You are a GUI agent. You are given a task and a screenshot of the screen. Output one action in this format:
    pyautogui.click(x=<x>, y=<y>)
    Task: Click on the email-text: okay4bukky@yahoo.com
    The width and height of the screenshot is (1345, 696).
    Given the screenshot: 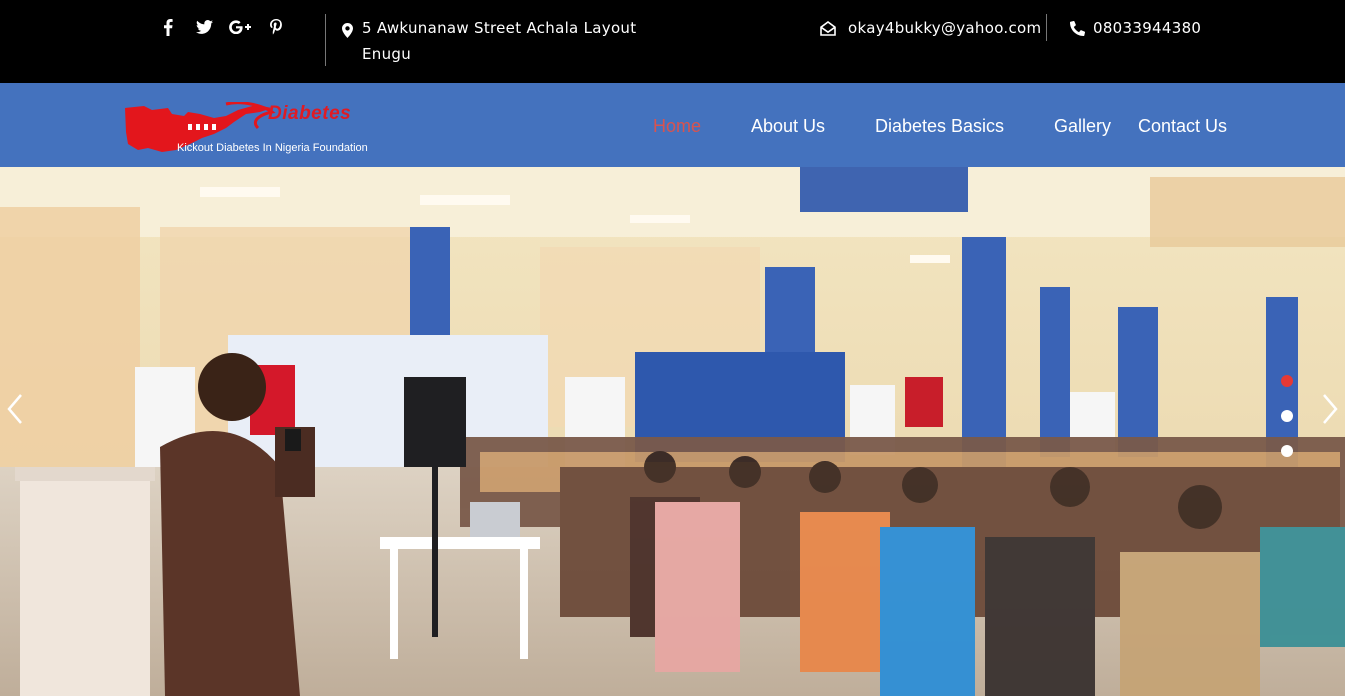 What is the action you would take?
    pyautogui.click(x=944, y=28)
    